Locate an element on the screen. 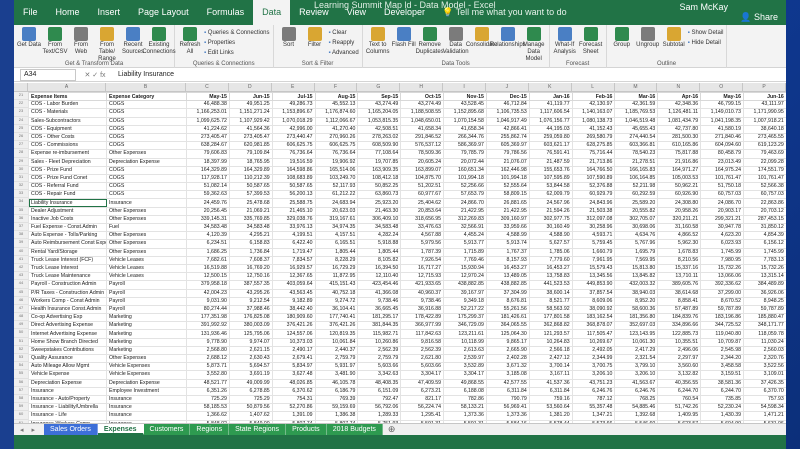 The height and width of the screenshot is (449, 800). column-heading: Mar-16 is located at coordinates (636, 96).